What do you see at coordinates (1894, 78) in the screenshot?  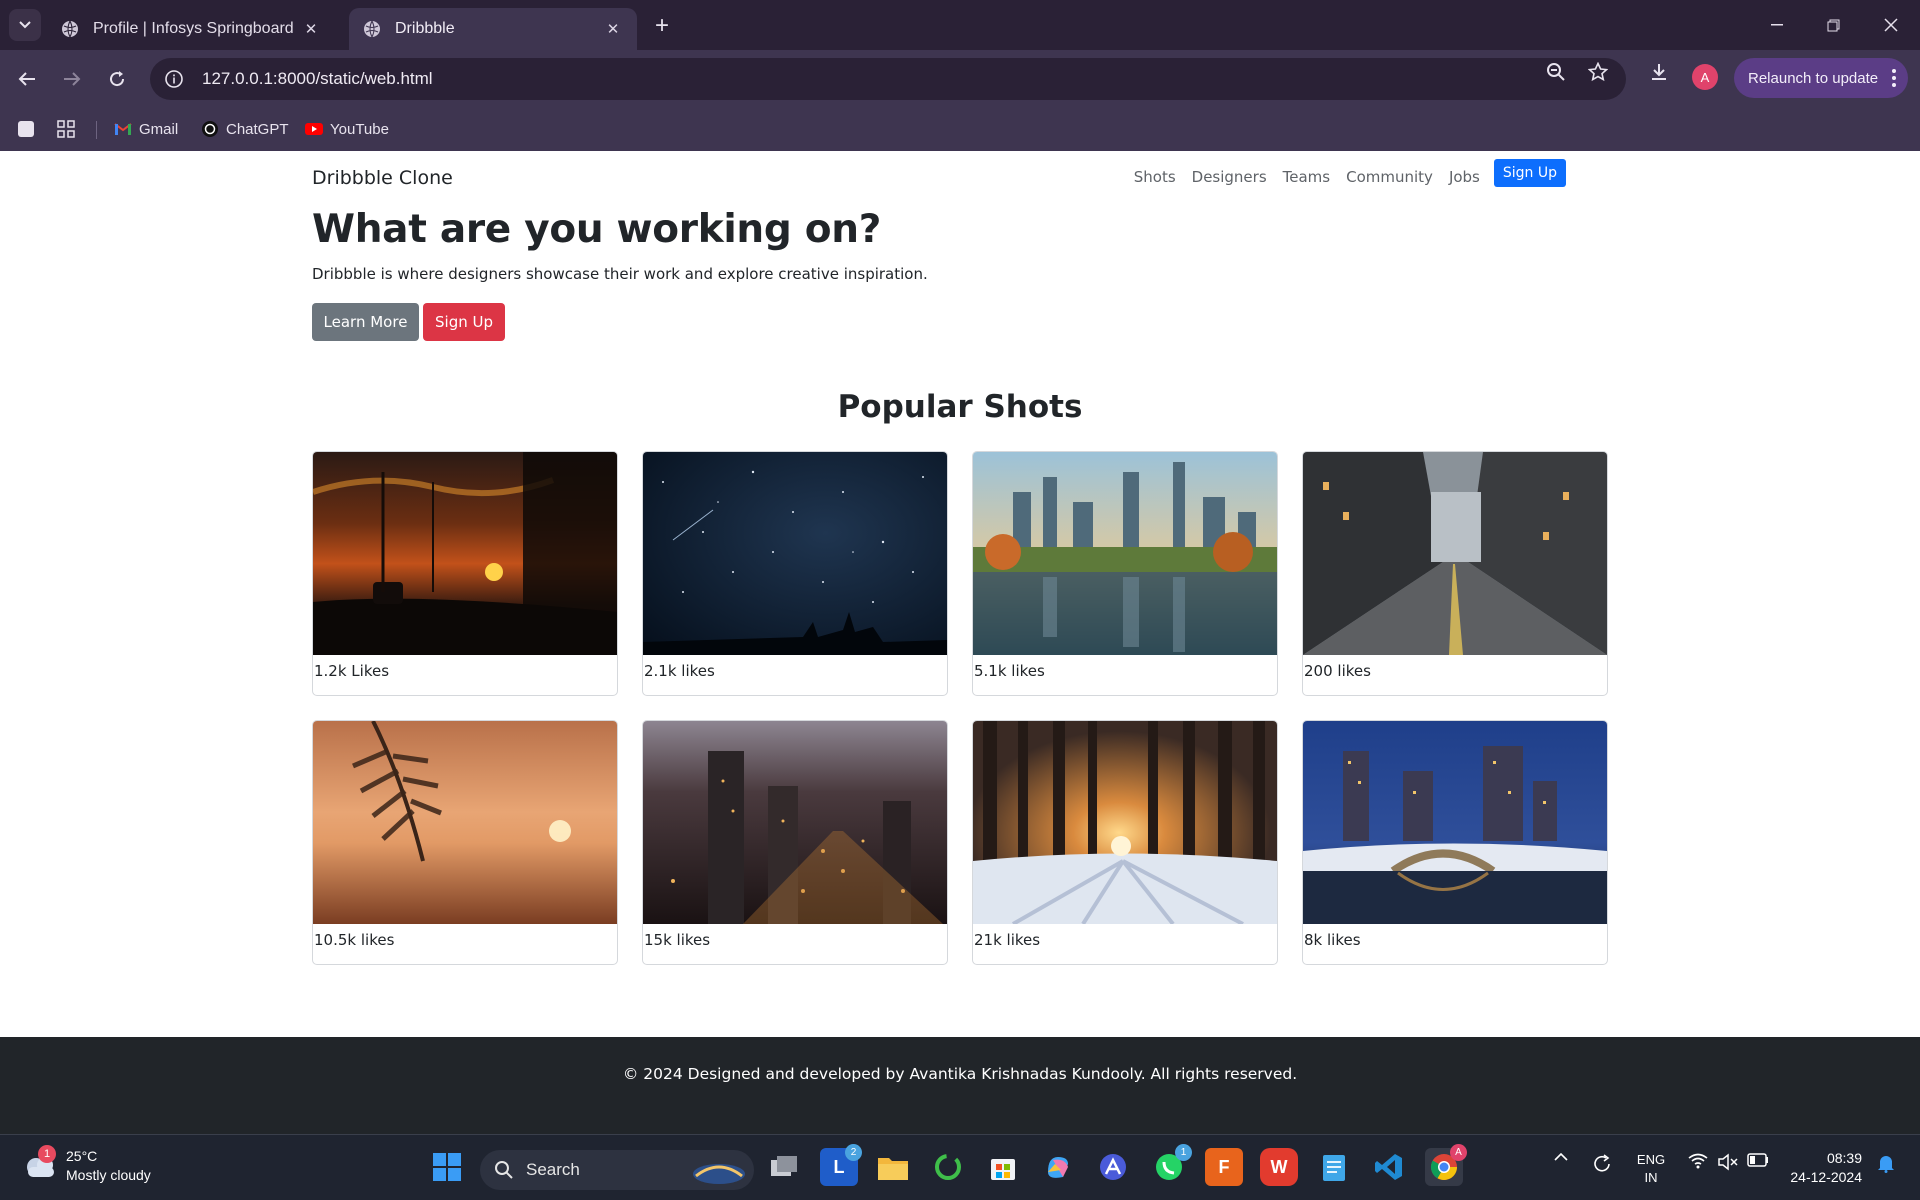 I see `more-icon` at bounding box center [1894, 78].